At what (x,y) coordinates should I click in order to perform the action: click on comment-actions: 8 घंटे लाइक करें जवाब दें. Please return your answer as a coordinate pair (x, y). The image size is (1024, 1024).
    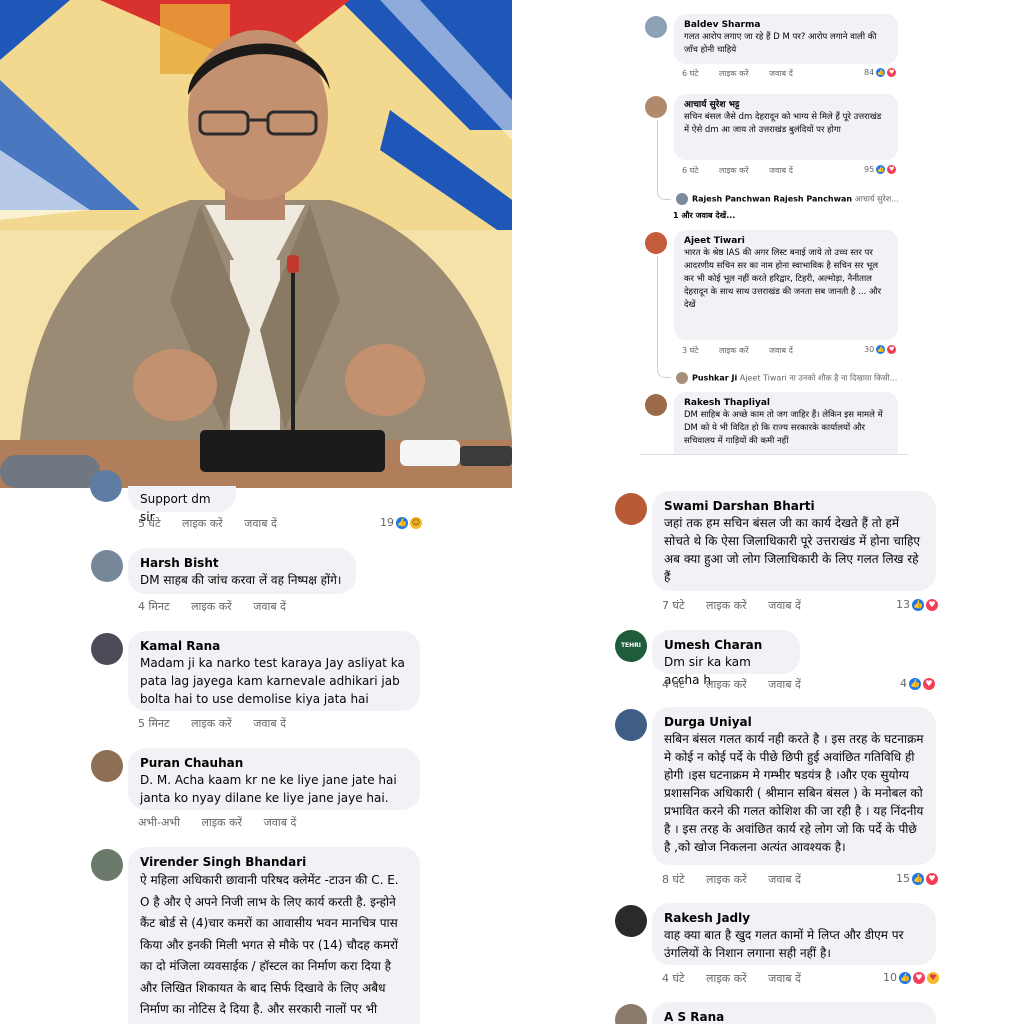
    Looking at the image, I should click on (740, 879).